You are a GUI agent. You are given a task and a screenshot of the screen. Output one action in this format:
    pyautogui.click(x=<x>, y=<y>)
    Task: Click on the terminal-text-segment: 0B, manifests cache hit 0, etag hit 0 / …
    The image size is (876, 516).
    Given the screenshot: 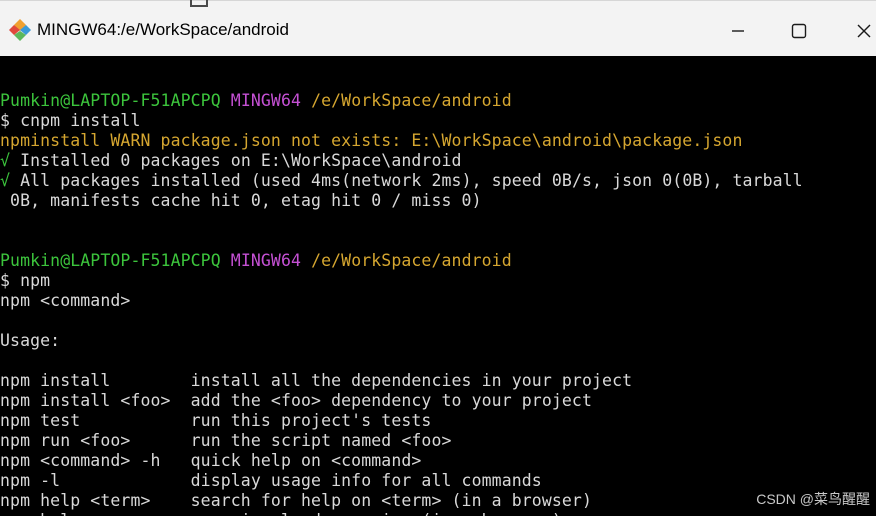 What is the action you would take?
    pyautogui.click(x=241, y=200)
    